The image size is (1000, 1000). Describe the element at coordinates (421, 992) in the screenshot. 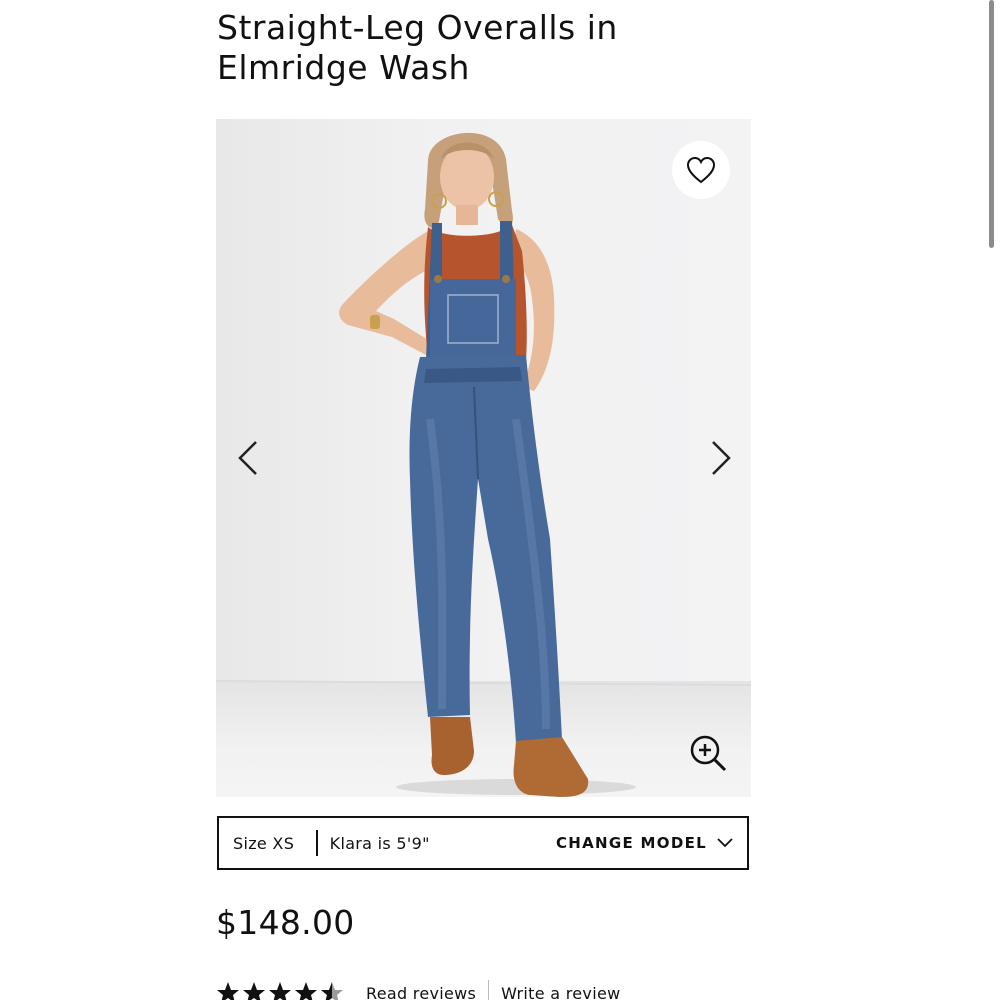

I see `read-reviews-link: Read reviews` at that location.